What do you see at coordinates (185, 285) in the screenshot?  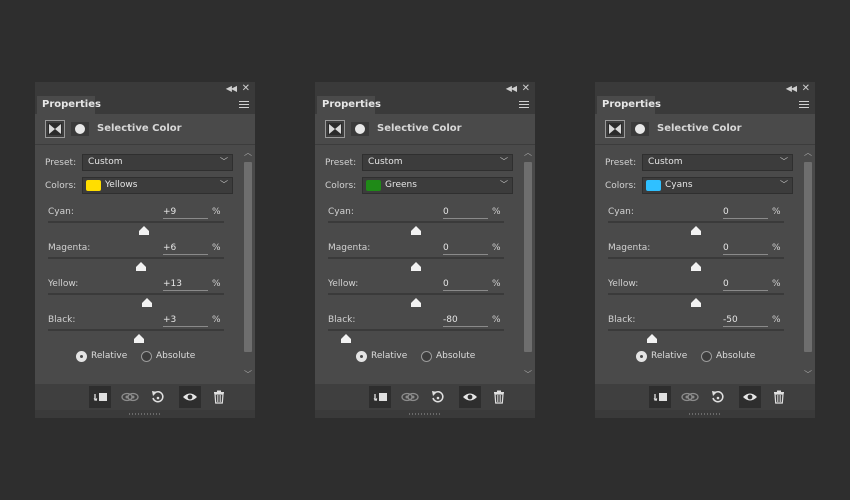 I see `yellow-value-input: +13` at bounding box center [185, 285].